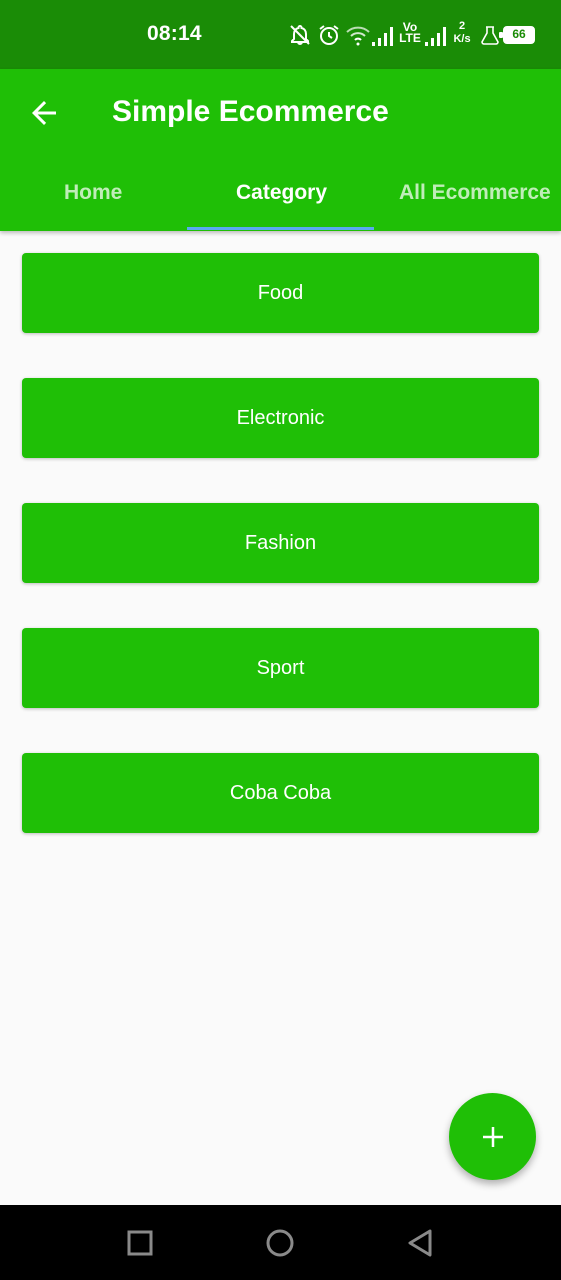 The height and width of the screenshot is (1280, 561). I want to click on category-button-electronic: Electronic, so click(280, 418).